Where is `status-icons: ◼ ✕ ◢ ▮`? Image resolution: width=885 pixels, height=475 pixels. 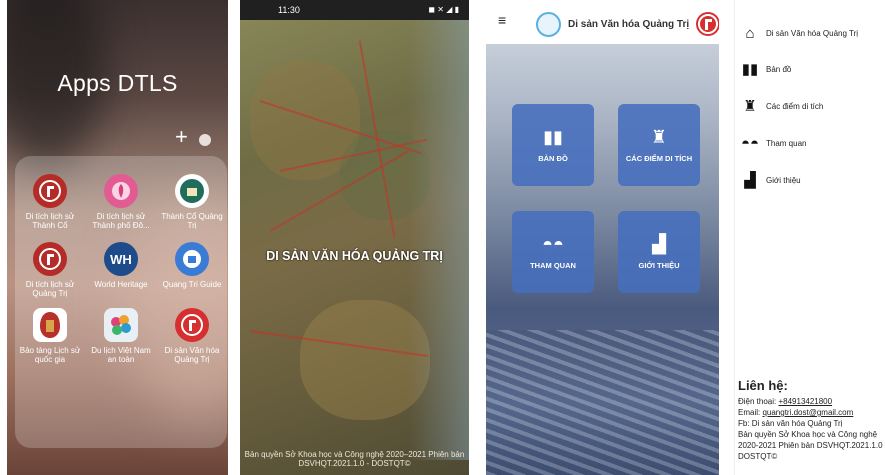
status-icons: ◼ ✕ ◢ ▮ is located at coordinates (443, 9).